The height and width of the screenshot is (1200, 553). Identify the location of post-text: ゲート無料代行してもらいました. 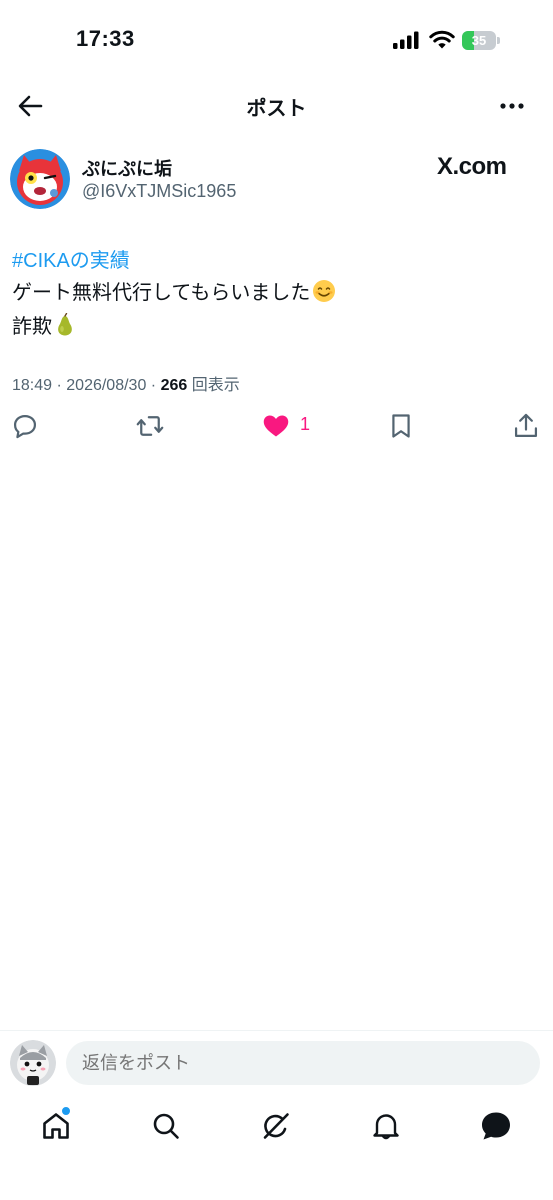
(161, 293).